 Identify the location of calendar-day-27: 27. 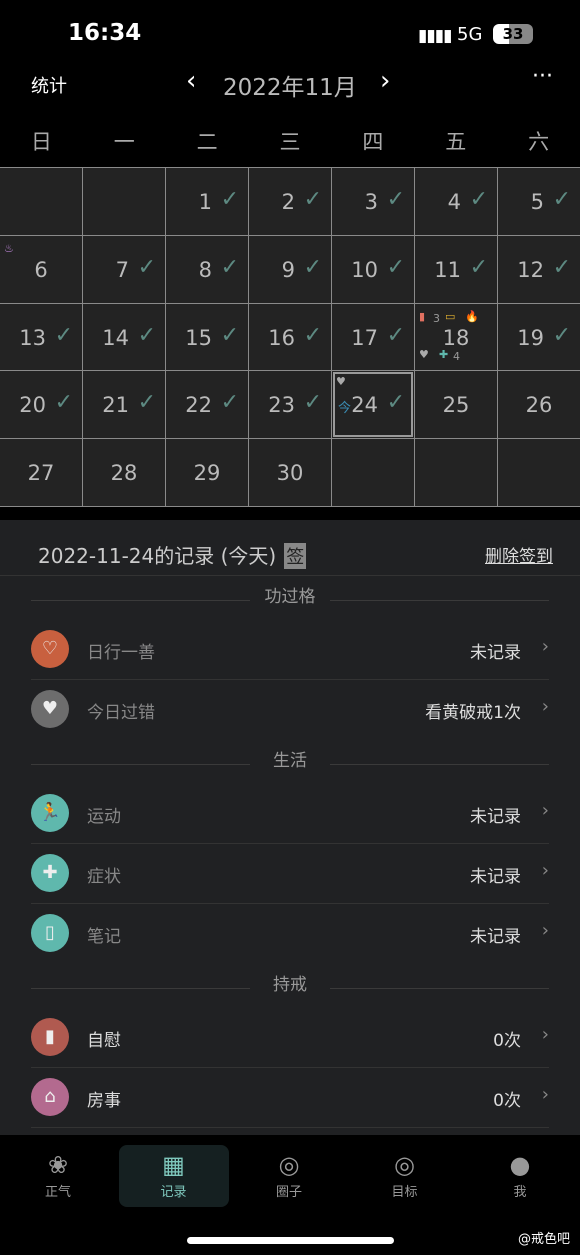
(41, 472).